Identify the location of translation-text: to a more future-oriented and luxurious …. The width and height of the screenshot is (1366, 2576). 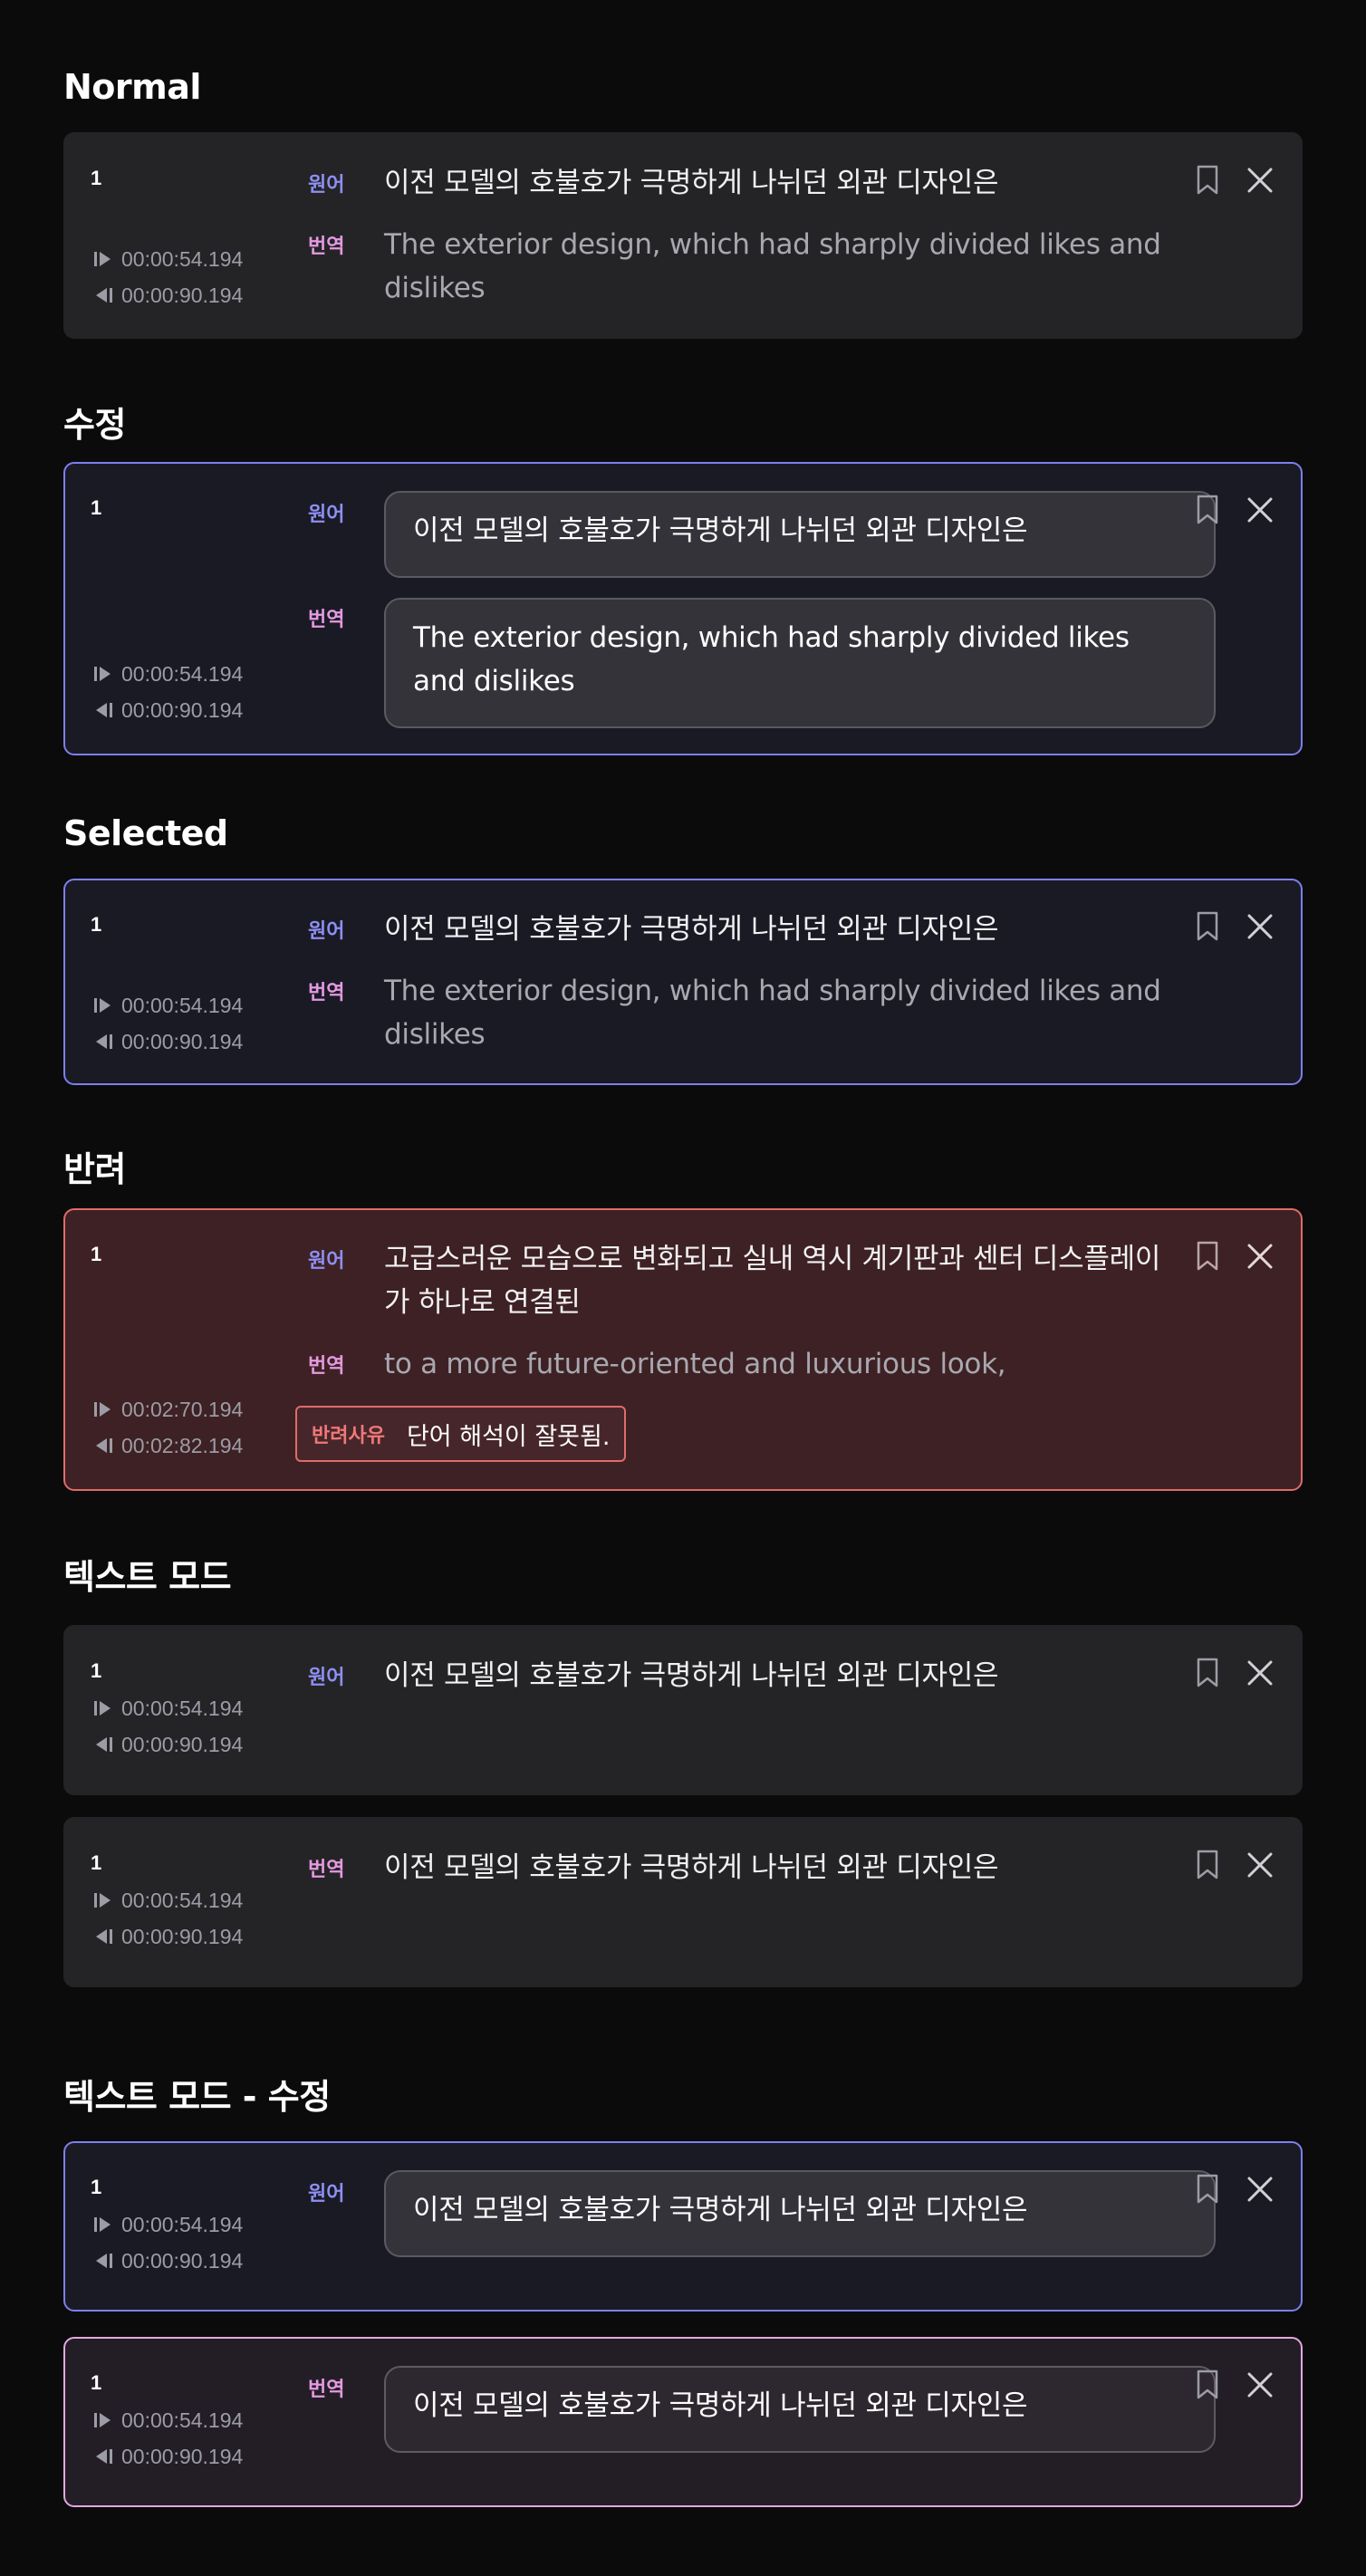
(783, 1364).